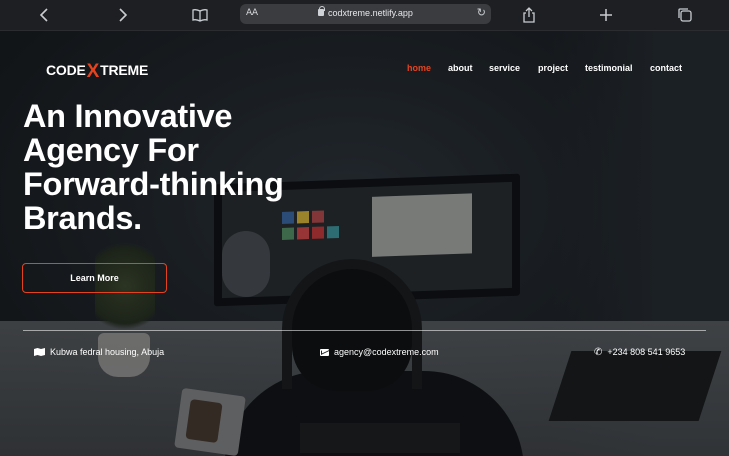  What do you see at coordinates (107, 352) in the screenshot?
I see `address-text: Kubwa fedral housing, Abuja` at bounding box center [107, 352].